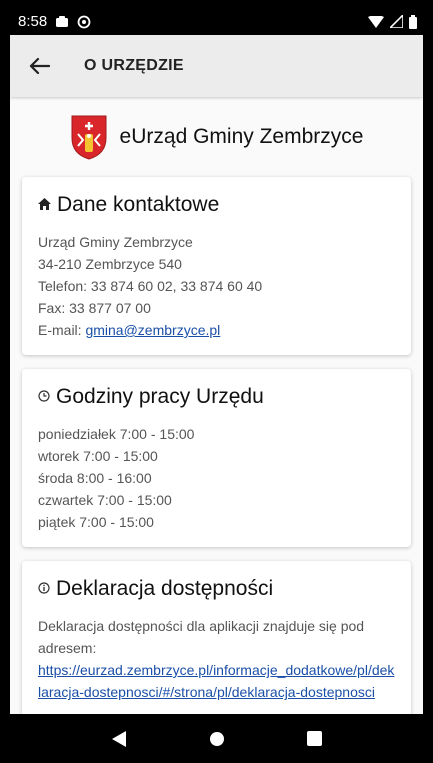  What do you see at coordinates (216, 21) in the screenshot?
I see `status-bar: 8:58` at bounding box center [216, 21].